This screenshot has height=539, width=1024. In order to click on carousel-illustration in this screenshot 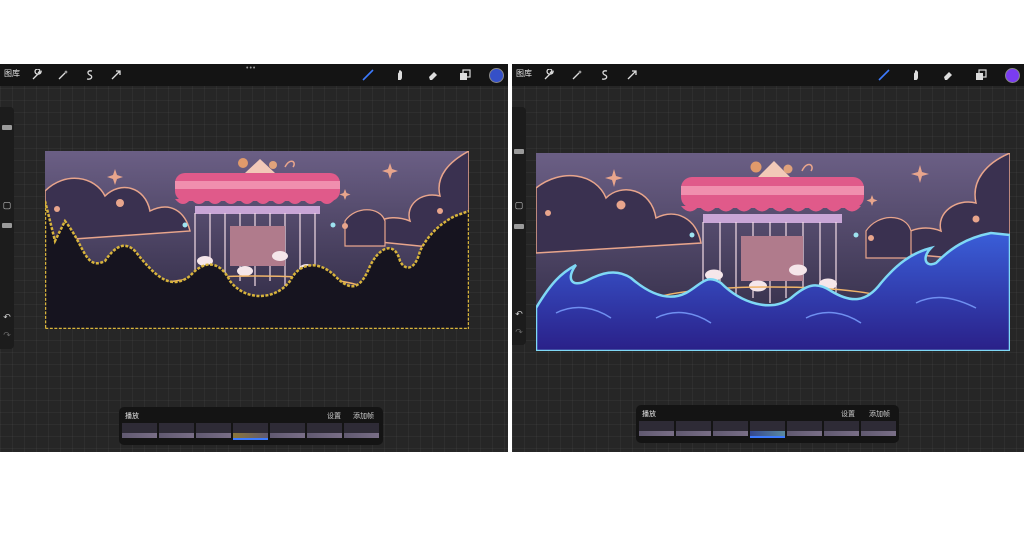, I will do `click(257, 240)`.